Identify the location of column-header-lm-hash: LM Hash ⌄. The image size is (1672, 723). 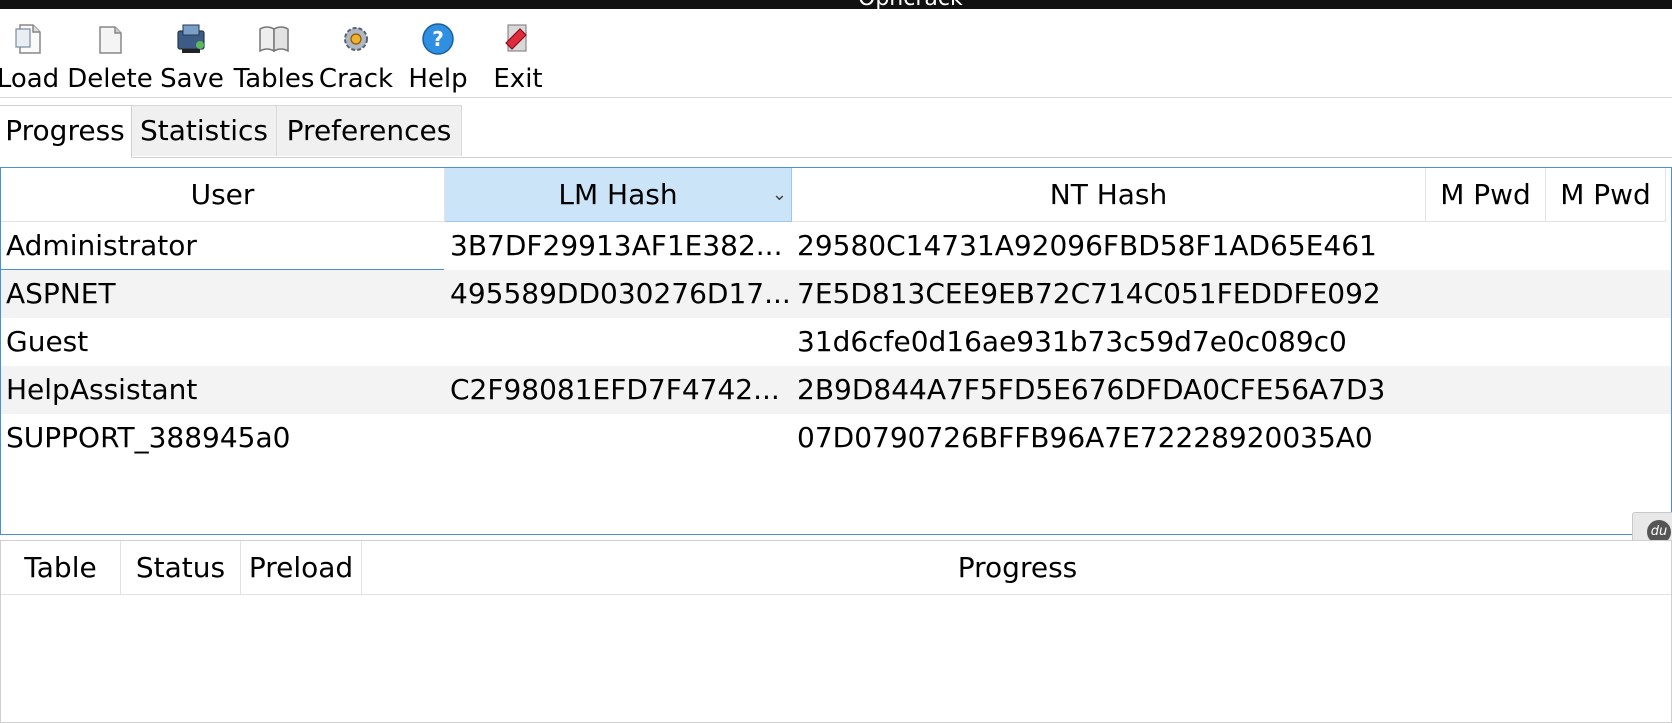
(618, 195).